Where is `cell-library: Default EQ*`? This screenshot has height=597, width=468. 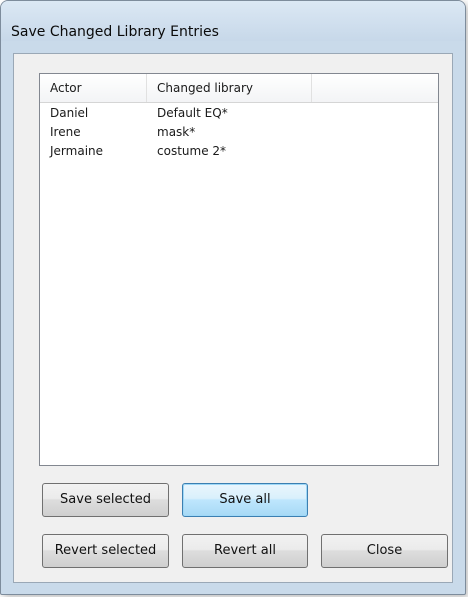 cell-library: Default EQ* is located at coordinates (192, 113).